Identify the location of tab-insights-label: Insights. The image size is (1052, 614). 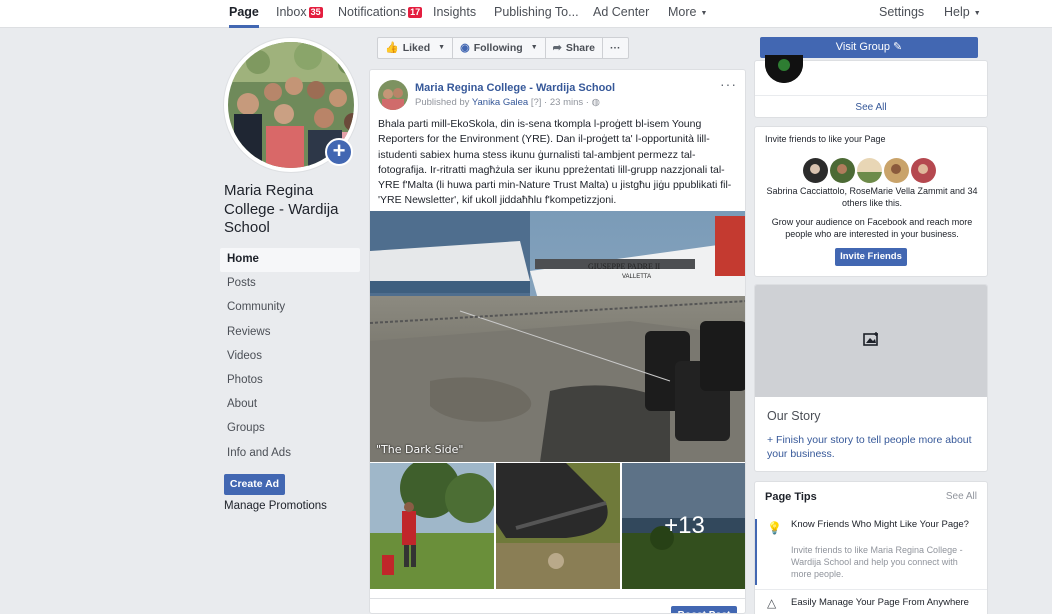
(455, 12).